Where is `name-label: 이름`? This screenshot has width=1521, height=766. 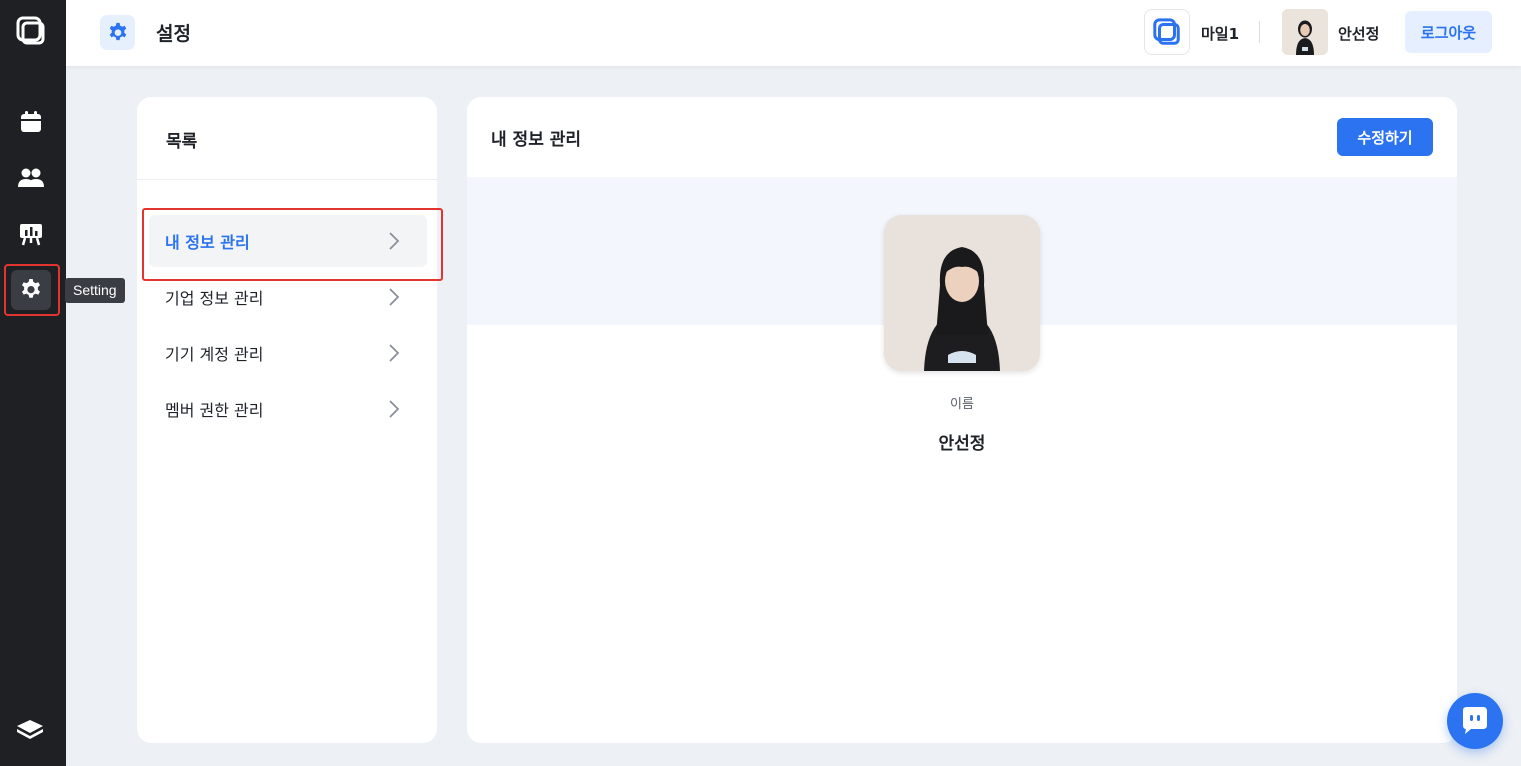
name-label: 이름 is located at coordinates (962, 404).